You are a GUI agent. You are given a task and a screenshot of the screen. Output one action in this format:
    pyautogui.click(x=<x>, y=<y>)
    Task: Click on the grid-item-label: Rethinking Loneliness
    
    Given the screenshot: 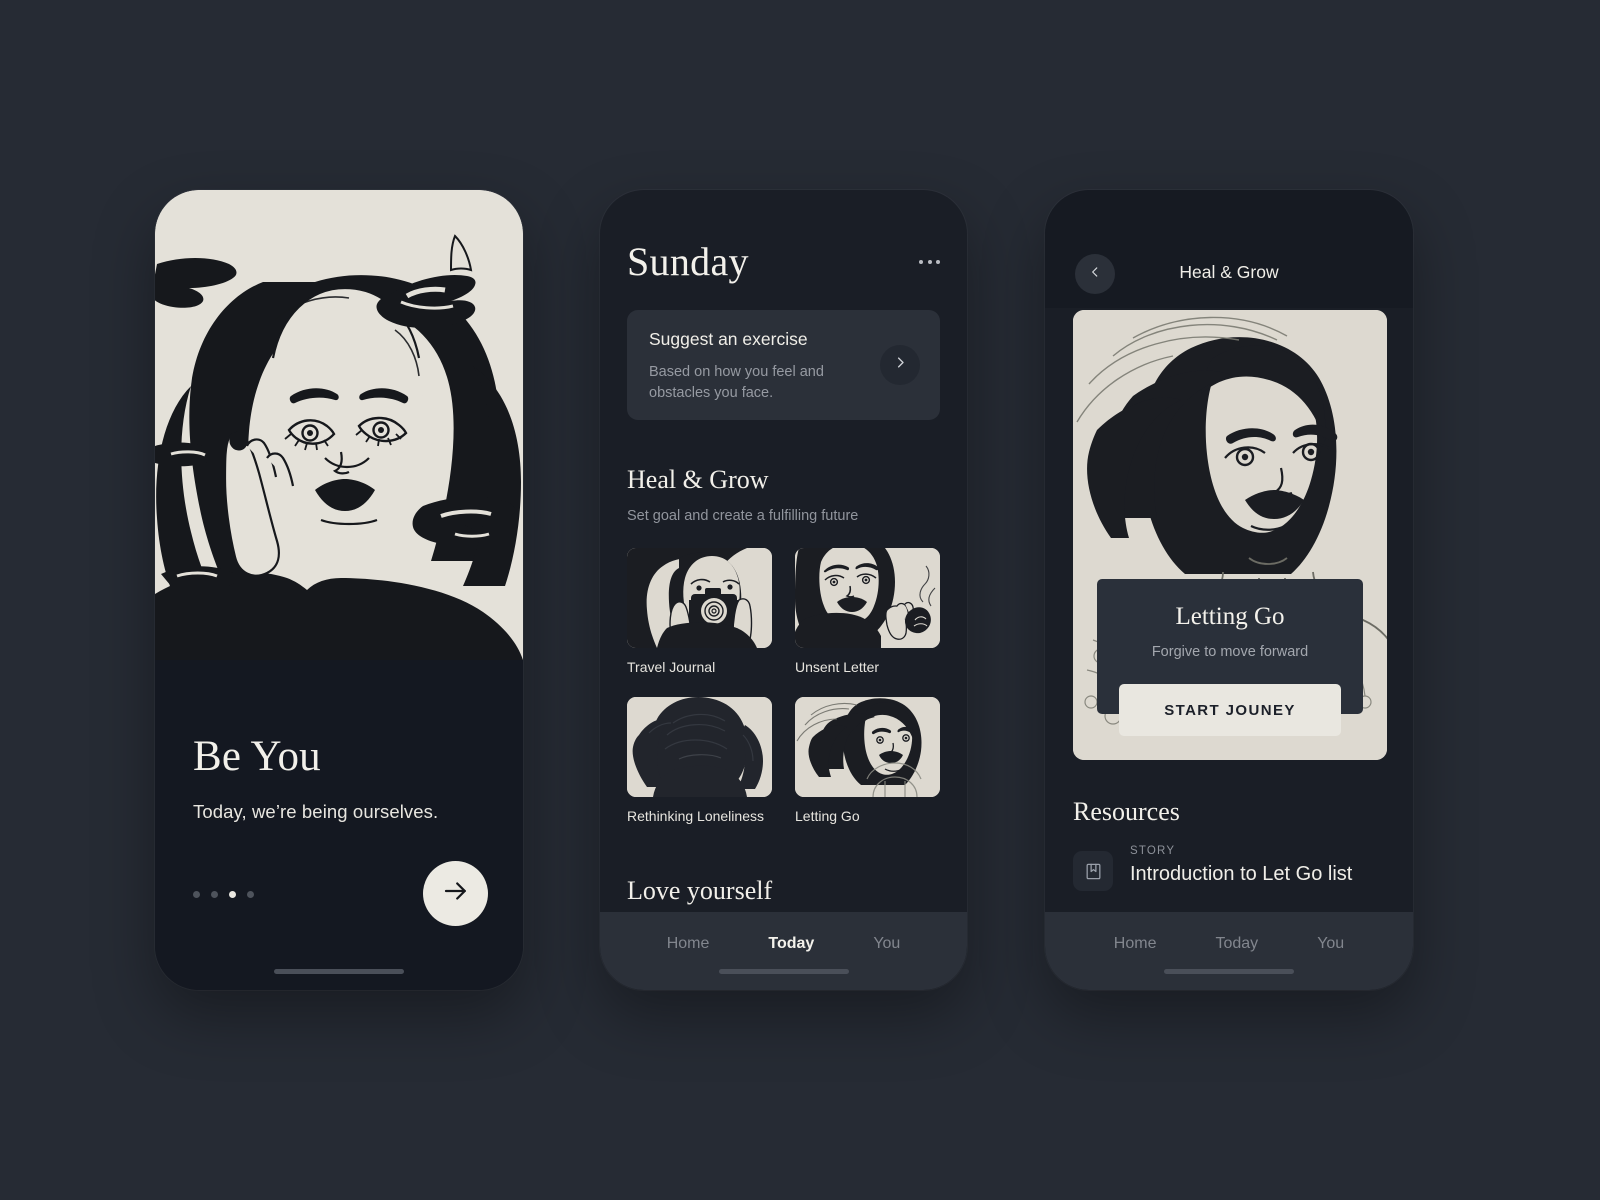 What is the action you would take?
    pyautogui.click(x=695, y=816)
    